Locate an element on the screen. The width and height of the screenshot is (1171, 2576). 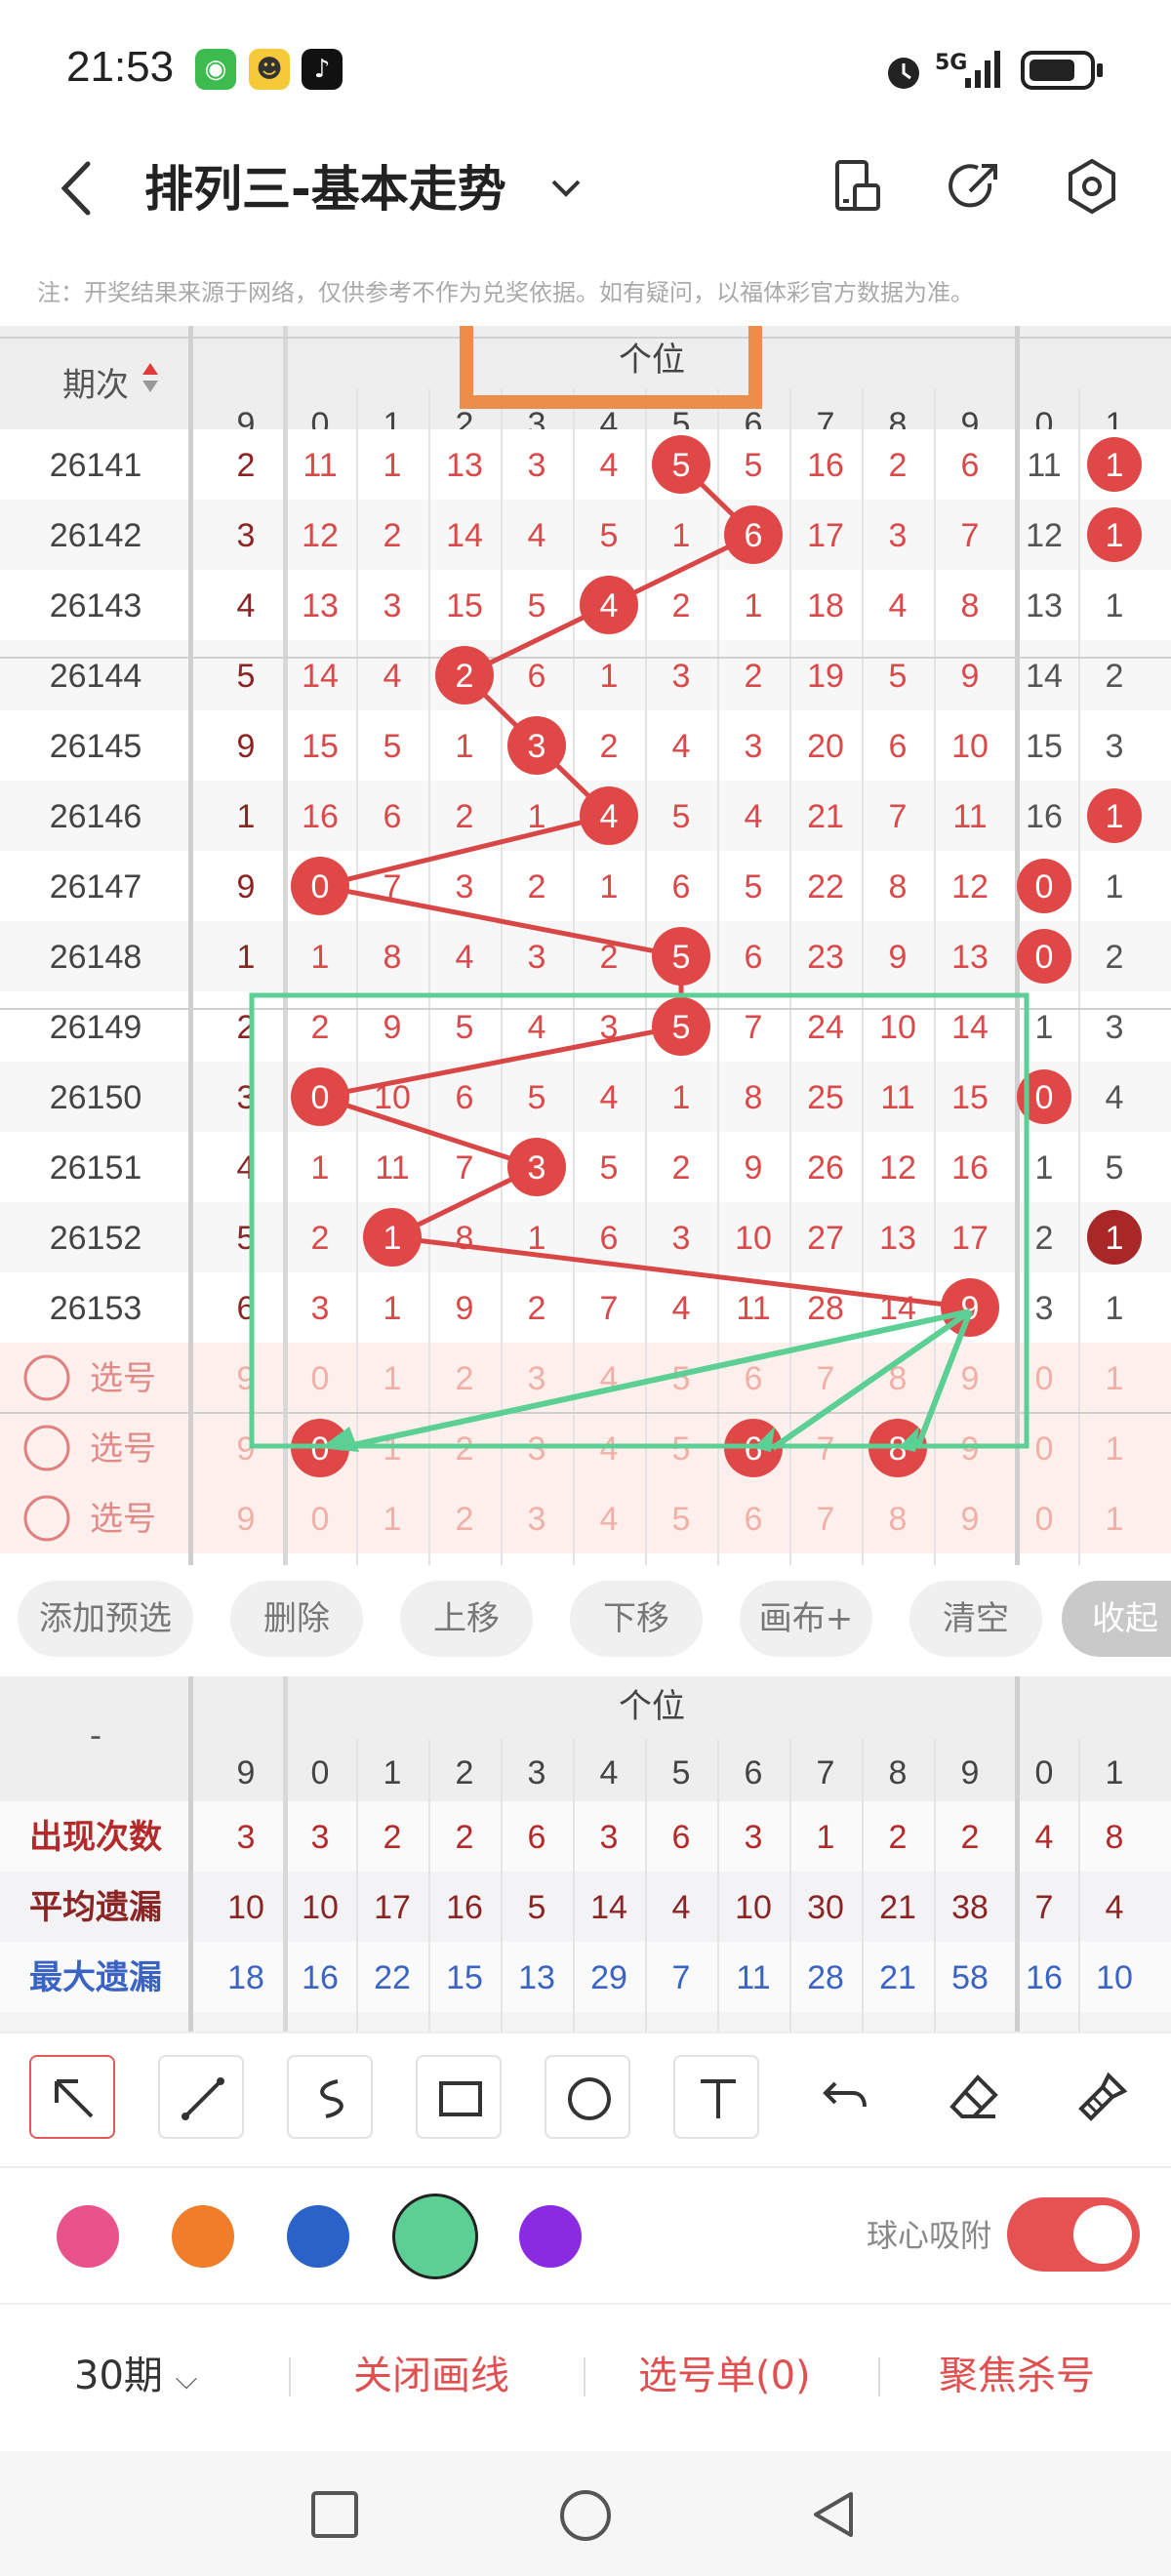
battery-icon is located at coordinates (1062, 70).